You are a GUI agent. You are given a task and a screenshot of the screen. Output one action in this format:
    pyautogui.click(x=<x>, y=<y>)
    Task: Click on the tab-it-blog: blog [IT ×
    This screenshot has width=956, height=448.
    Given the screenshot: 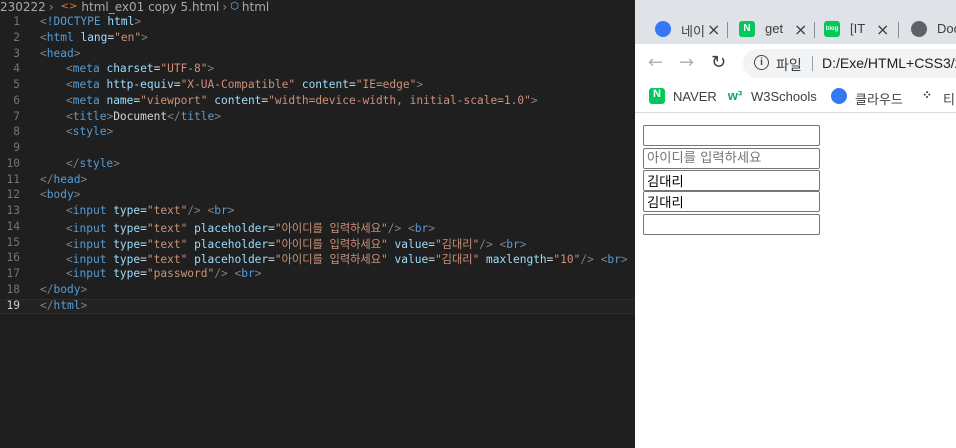 What is the action you would take?
    pyautogui.click(x=866, y=29)
    